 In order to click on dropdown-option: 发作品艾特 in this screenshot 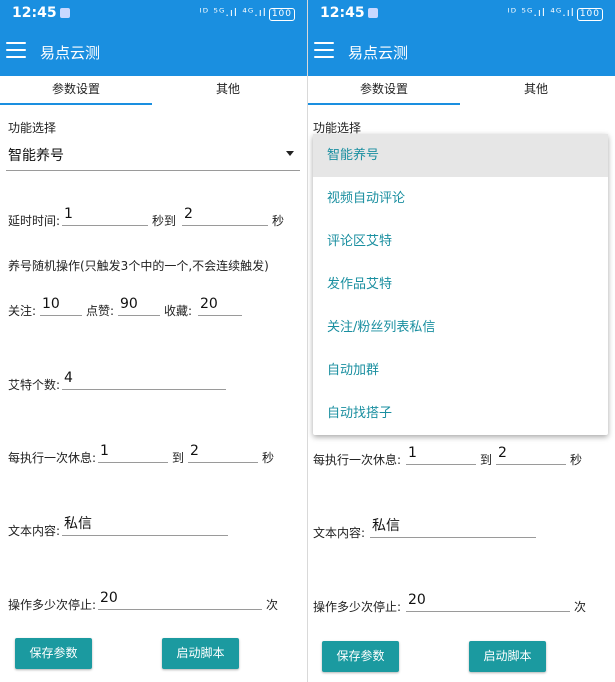, I will do `click(460, 284)`.